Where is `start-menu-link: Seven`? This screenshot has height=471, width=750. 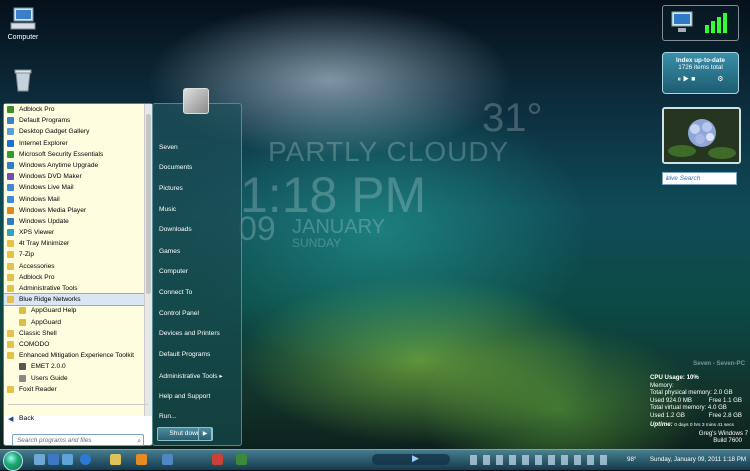 start-menu-link: Seven is located at coordinates (168, 147).